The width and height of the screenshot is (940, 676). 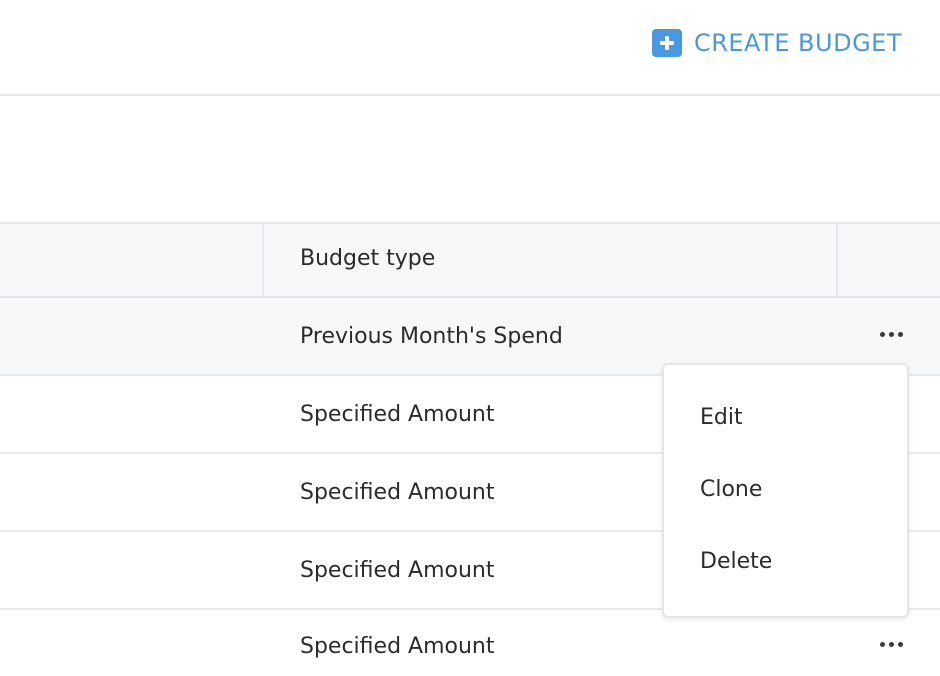 I want to click on table-row: Specified Amount, so click(x=470, y=642).